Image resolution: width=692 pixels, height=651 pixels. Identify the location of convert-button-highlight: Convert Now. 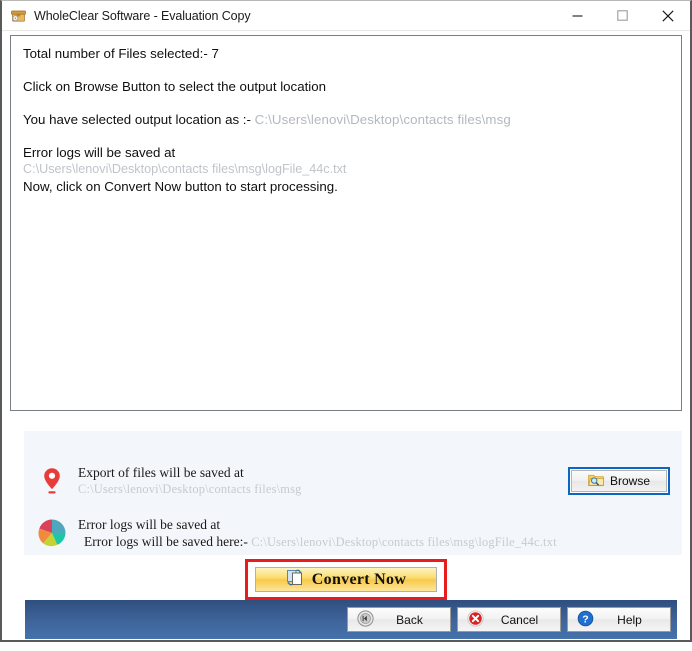
(346, 579).